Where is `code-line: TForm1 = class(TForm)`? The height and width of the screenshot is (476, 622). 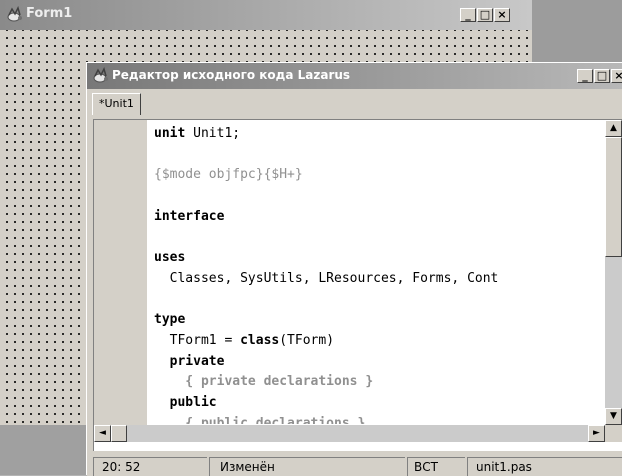
code-line: TForm1 = class(TForm) is located at coordinates (379, 341).